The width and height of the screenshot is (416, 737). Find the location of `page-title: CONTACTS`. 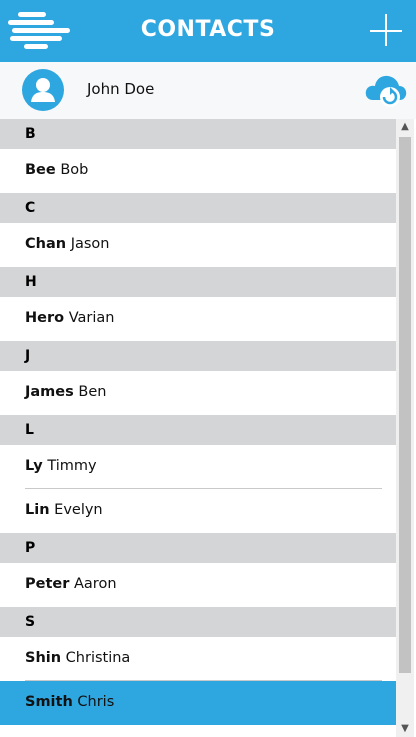

page-title: CONTACTS is located at coordinates (208, 29).